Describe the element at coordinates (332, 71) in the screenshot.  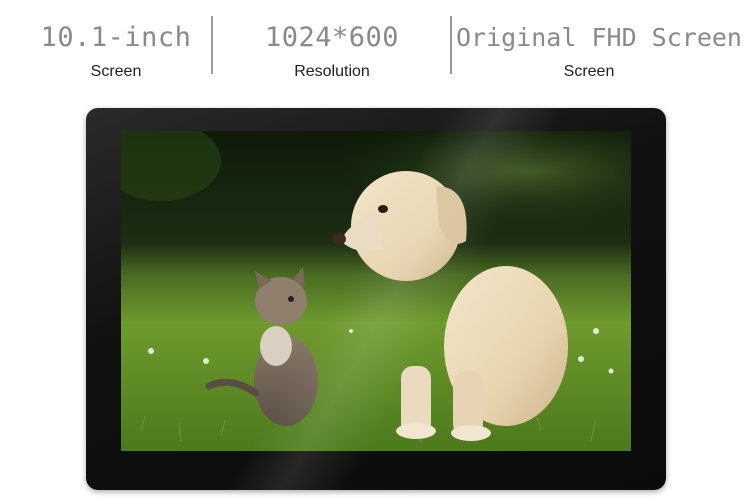
I see `spec-resolution-label: Resolution` at that location.